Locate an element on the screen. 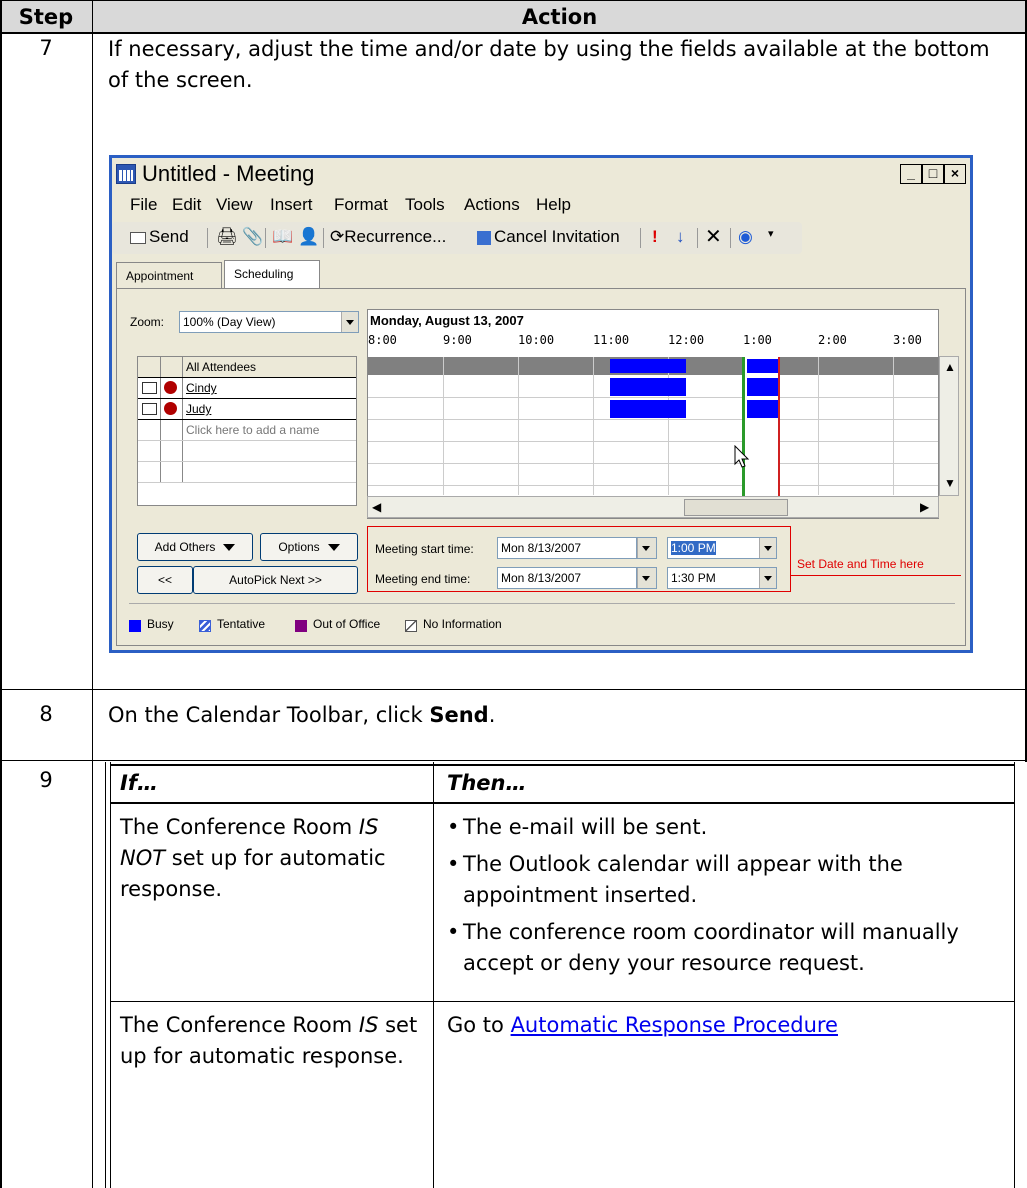 Image resolution: width=1027 pixels, height=1188 pixels. end-time-label: Meeting end time: is located at coordinates (423, 579).